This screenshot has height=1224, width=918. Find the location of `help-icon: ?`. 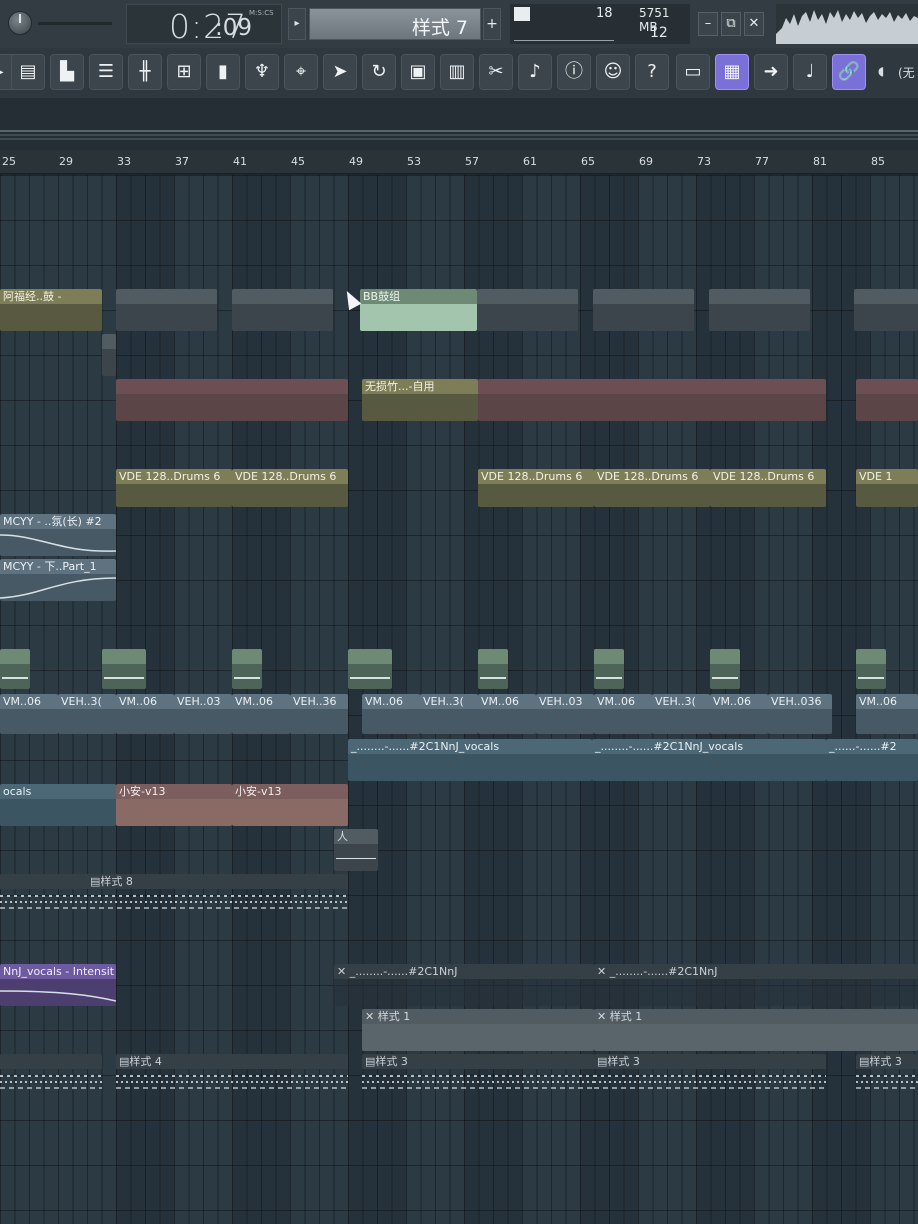

help-icon: ? is located at coordinates (652, 72).